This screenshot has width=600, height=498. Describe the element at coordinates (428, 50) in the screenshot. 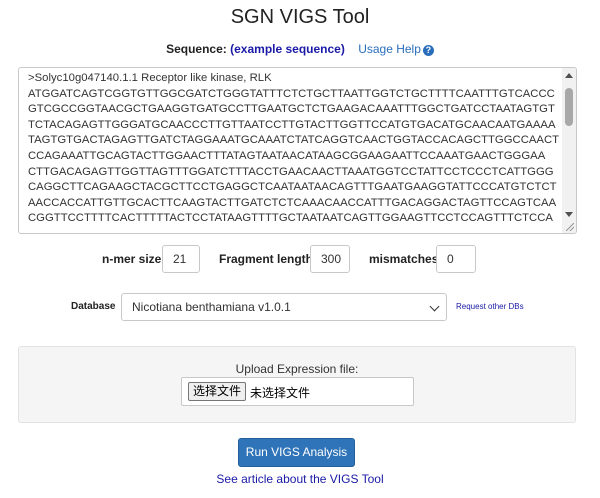

I see `question-circle-icon: ?` at that location.